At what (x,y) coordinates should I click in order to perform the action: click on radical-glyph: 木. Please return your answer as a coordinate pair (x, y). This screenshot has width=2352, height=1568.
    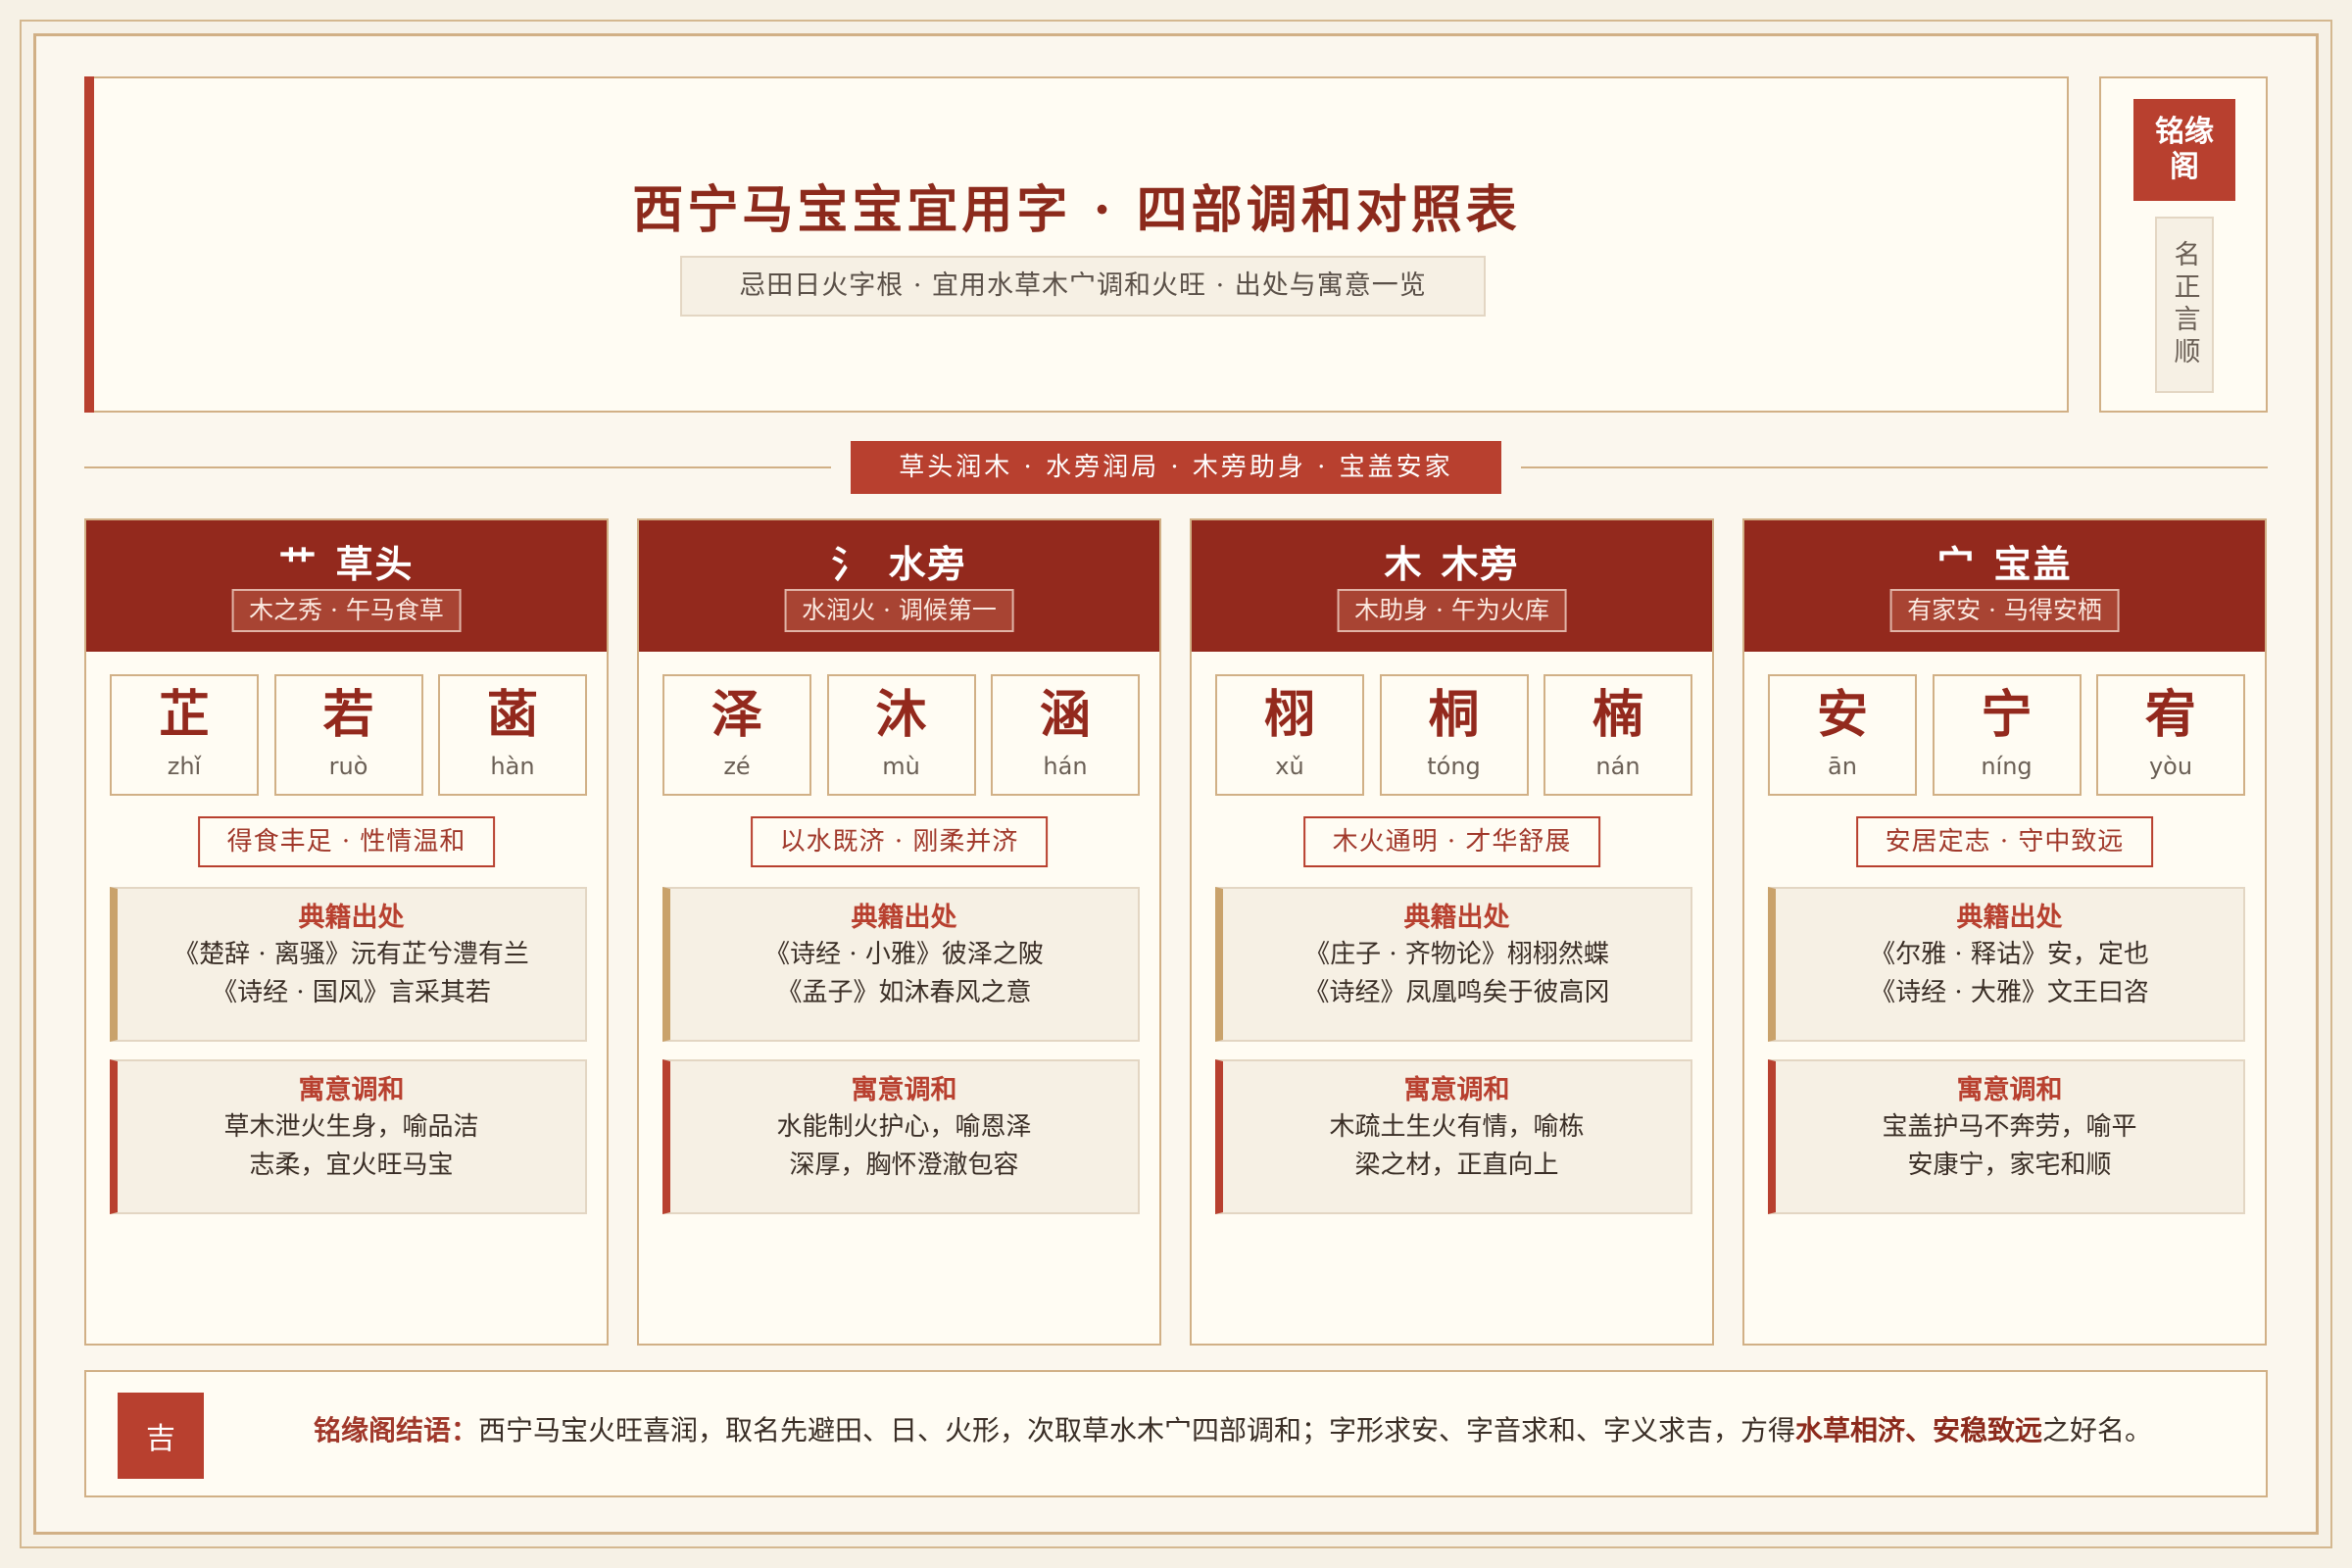
    Looking at the image, I should click on (1404, 564).